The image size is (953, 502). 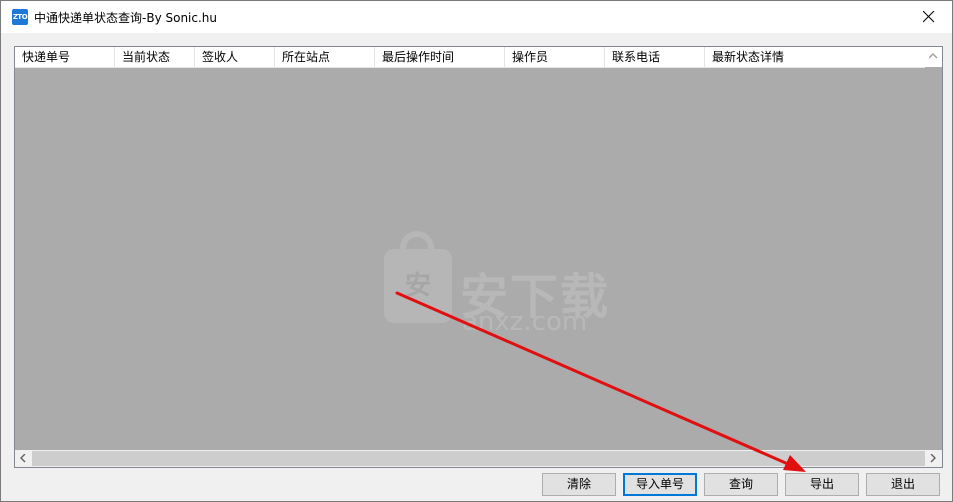 What do you see at coordinates (65, 57) in the screenshot?
I see `column-header-tracking-number: 快递单号` at bounding box center [65, 57].